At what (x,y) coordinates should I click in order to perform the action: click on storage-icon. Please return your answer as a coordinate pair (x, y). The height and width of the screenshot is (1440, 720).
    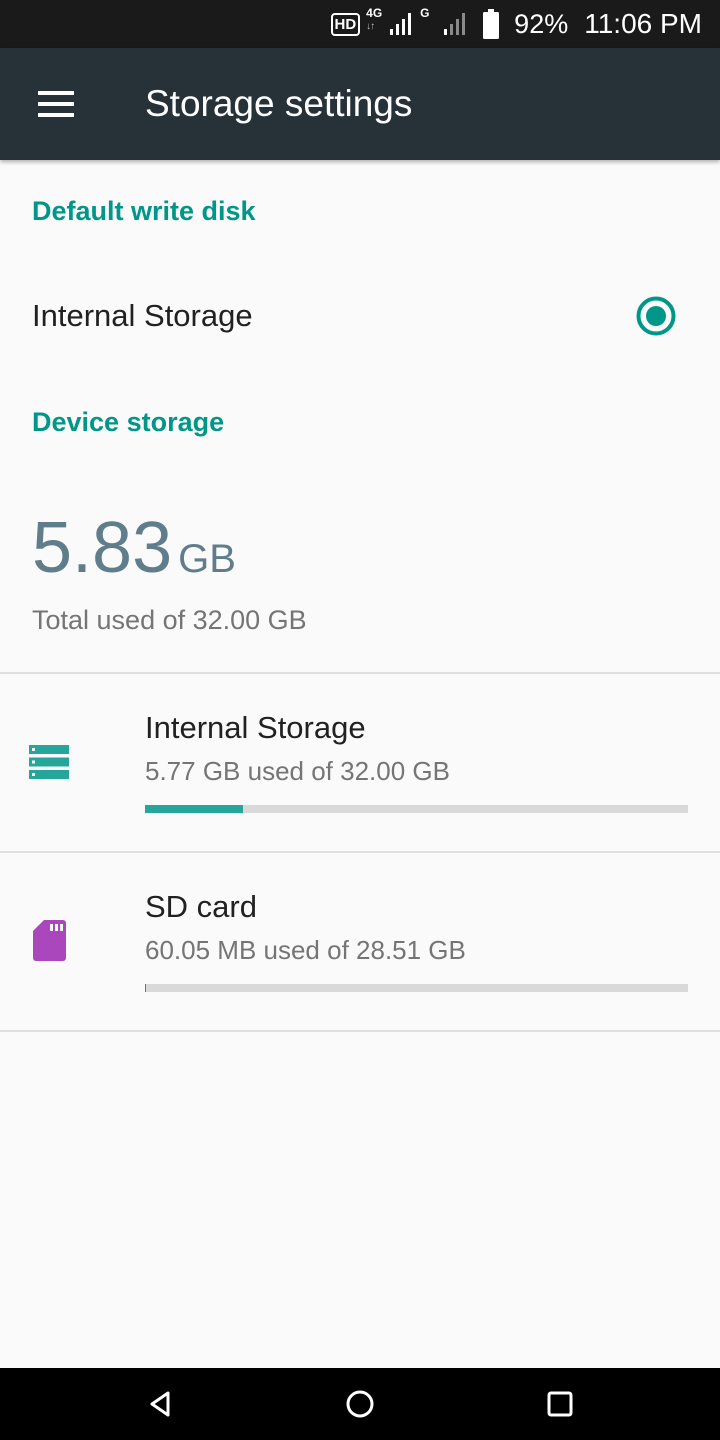
    Looking at the image, I should click on (49, 762).